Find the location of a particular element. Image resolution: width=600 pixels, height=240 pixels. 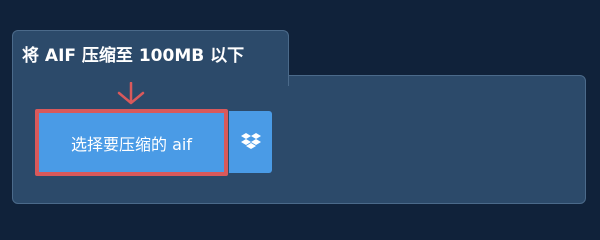

arrow-down-icon is located at coordinates (131, 93).